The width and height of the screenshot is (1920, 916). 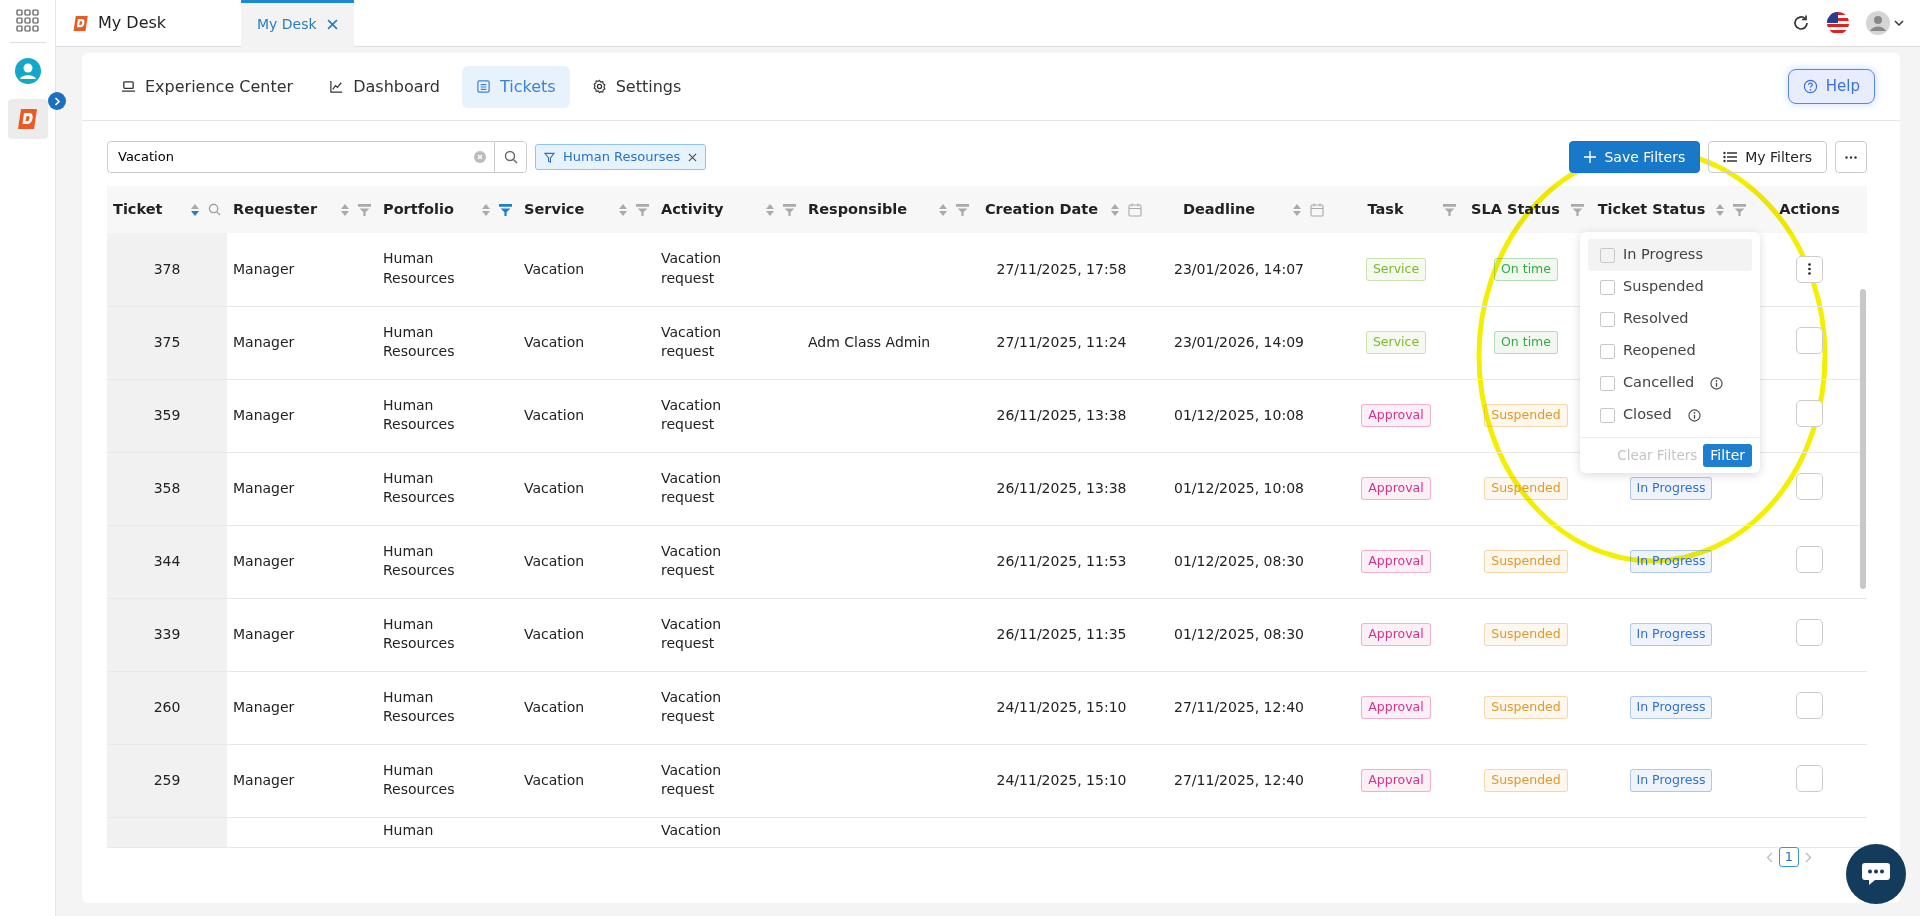 I want to click on status-tag: Approval, so click(x=1396, y=634).